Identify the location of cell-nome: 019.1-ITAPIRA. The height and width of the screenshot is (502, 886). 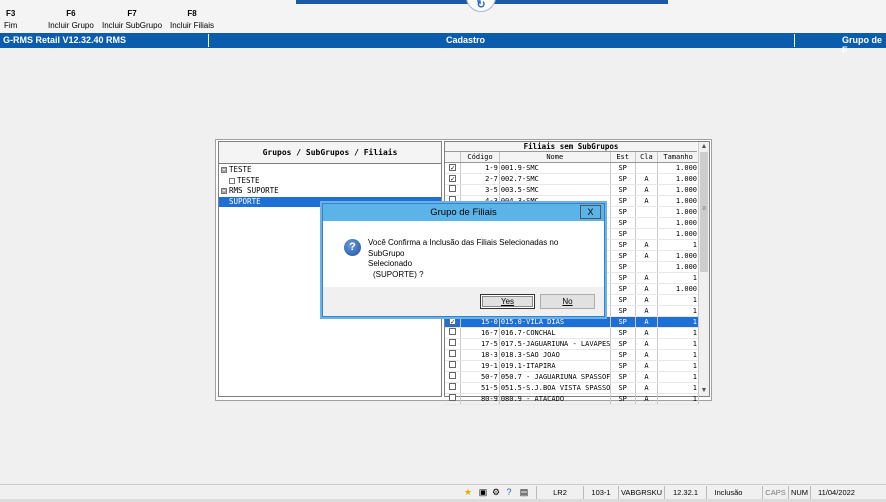
(555, 366).